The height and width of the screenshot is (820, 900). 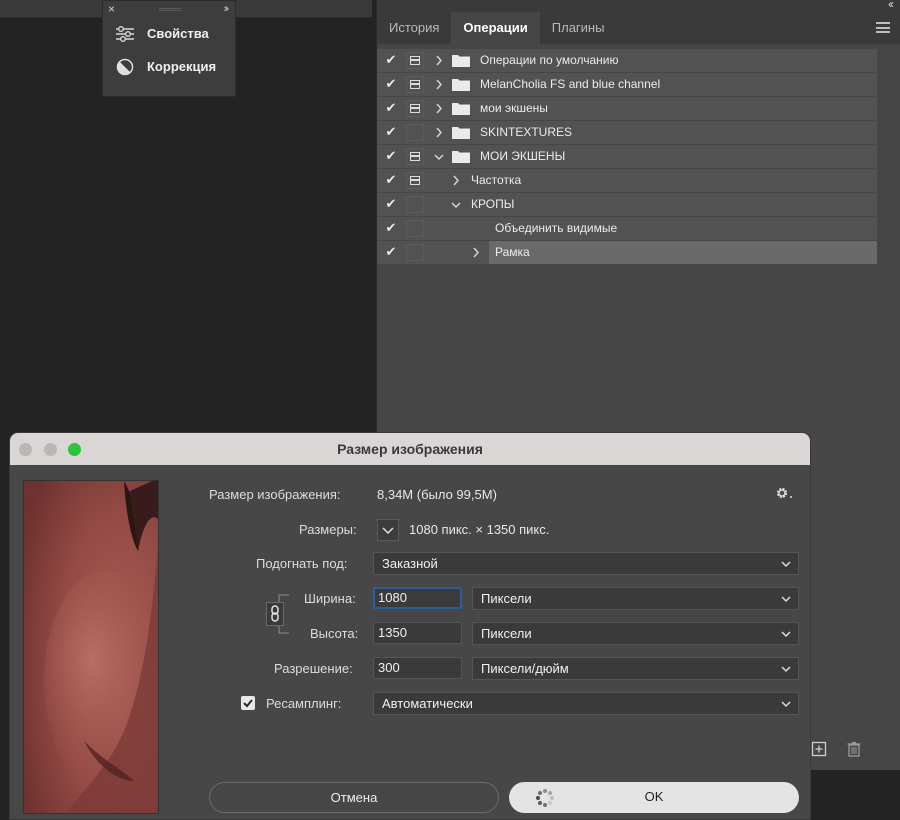 I want to click on tab-plugins: Плагины, so click(x=578, y=28).